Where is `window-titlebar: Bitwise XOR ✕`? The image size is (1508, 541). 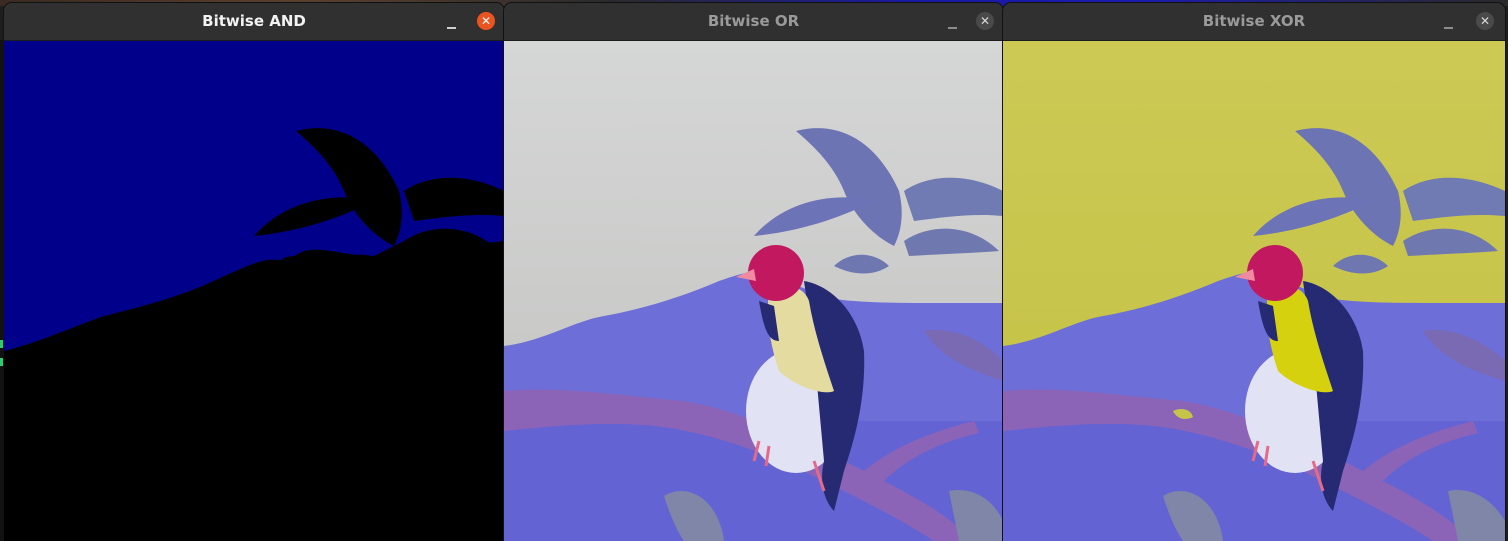 window-titlebar: Bitwise XOR ✕ is located at coordinates (1254, 22).